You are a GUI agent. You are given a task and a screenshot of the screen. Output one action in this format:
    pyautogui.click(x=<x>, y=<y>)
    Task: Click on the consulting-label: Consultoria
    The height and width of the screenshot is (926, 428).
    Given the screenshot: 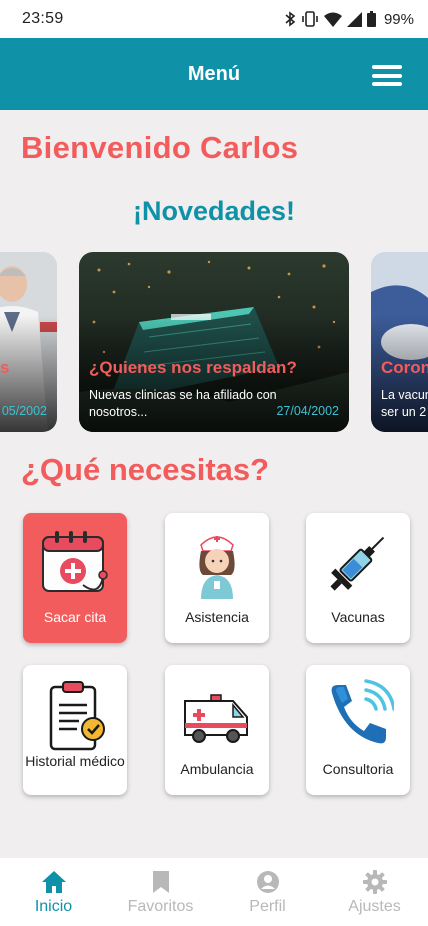 What is the action you would take?
    pyautogui.click(x=358, y=769)
    